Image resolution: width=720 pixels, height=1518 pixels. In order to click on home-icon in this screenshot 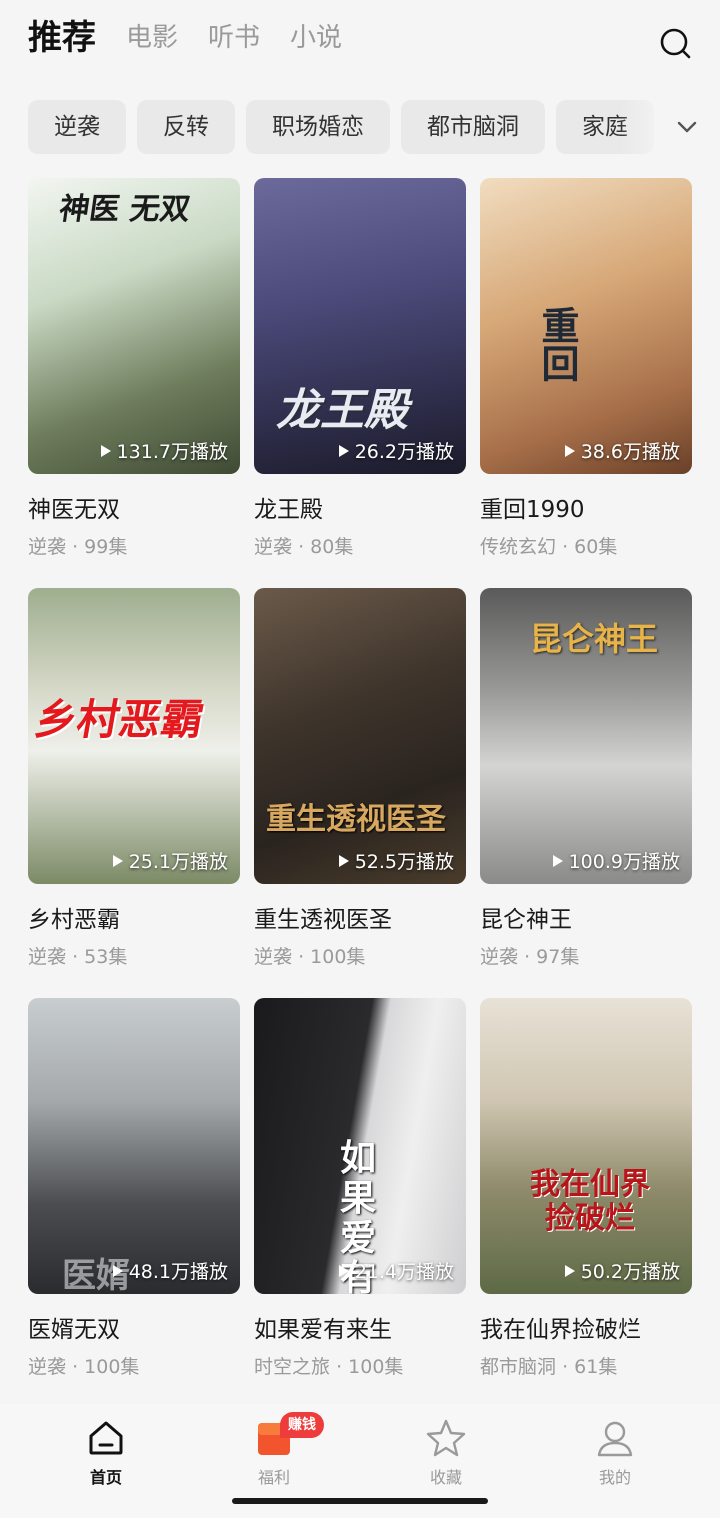, I will do `click(106, 1438)`.